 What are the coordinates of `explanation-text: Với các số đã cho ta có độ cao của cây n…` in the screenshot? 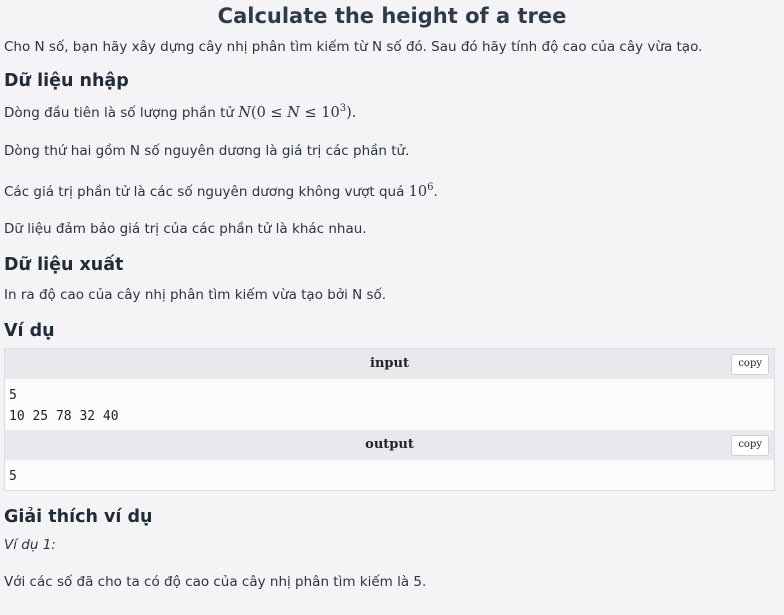 It's located at (215, 582).